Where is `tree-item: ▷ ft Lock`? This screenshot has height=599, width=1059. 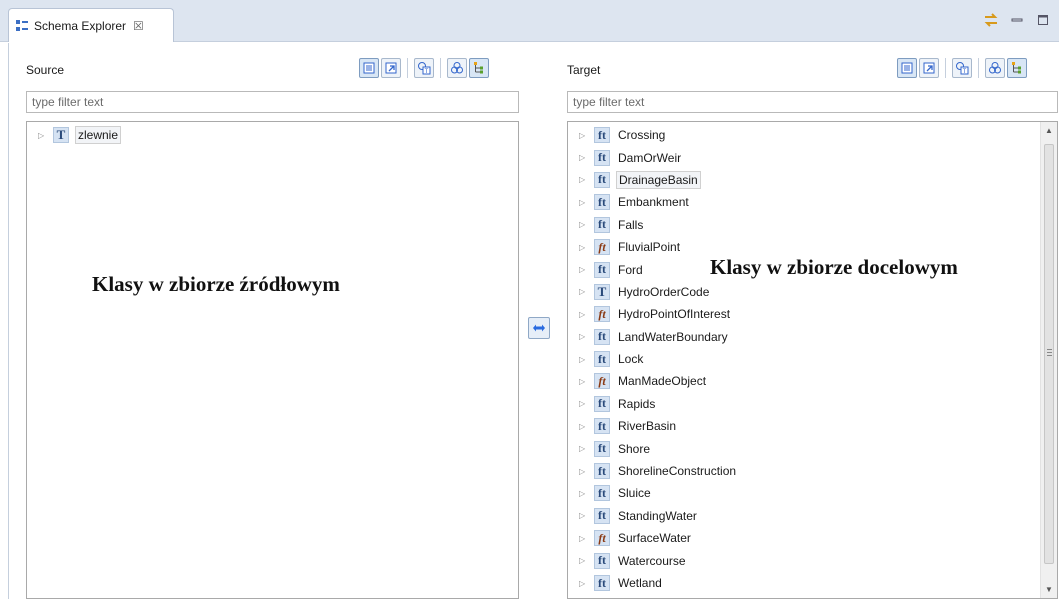 tree-item: ▷ ft Lock is located at coordinates (812, 359).